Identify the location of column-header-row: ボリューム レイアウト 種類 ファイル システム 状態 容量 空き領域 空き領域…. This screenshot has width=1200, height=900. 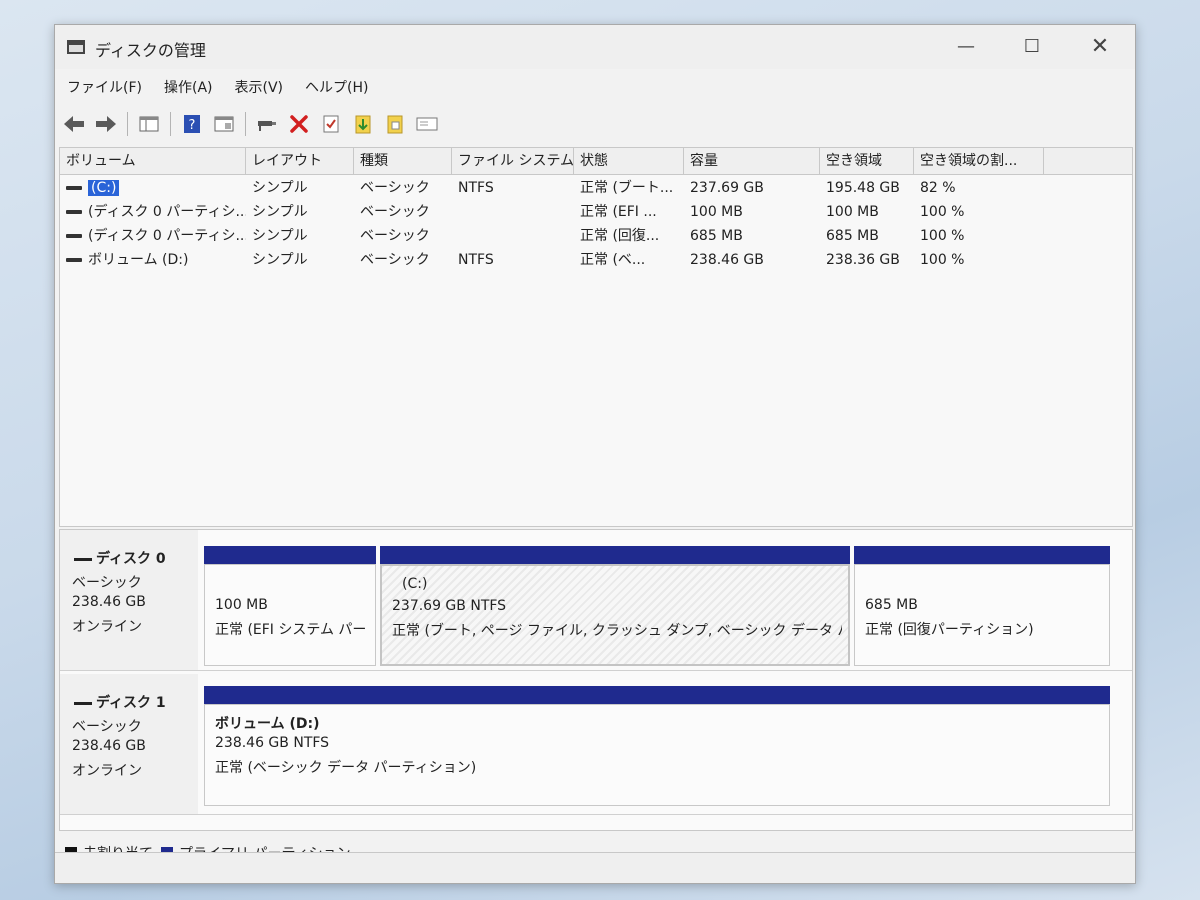
(596, 161).